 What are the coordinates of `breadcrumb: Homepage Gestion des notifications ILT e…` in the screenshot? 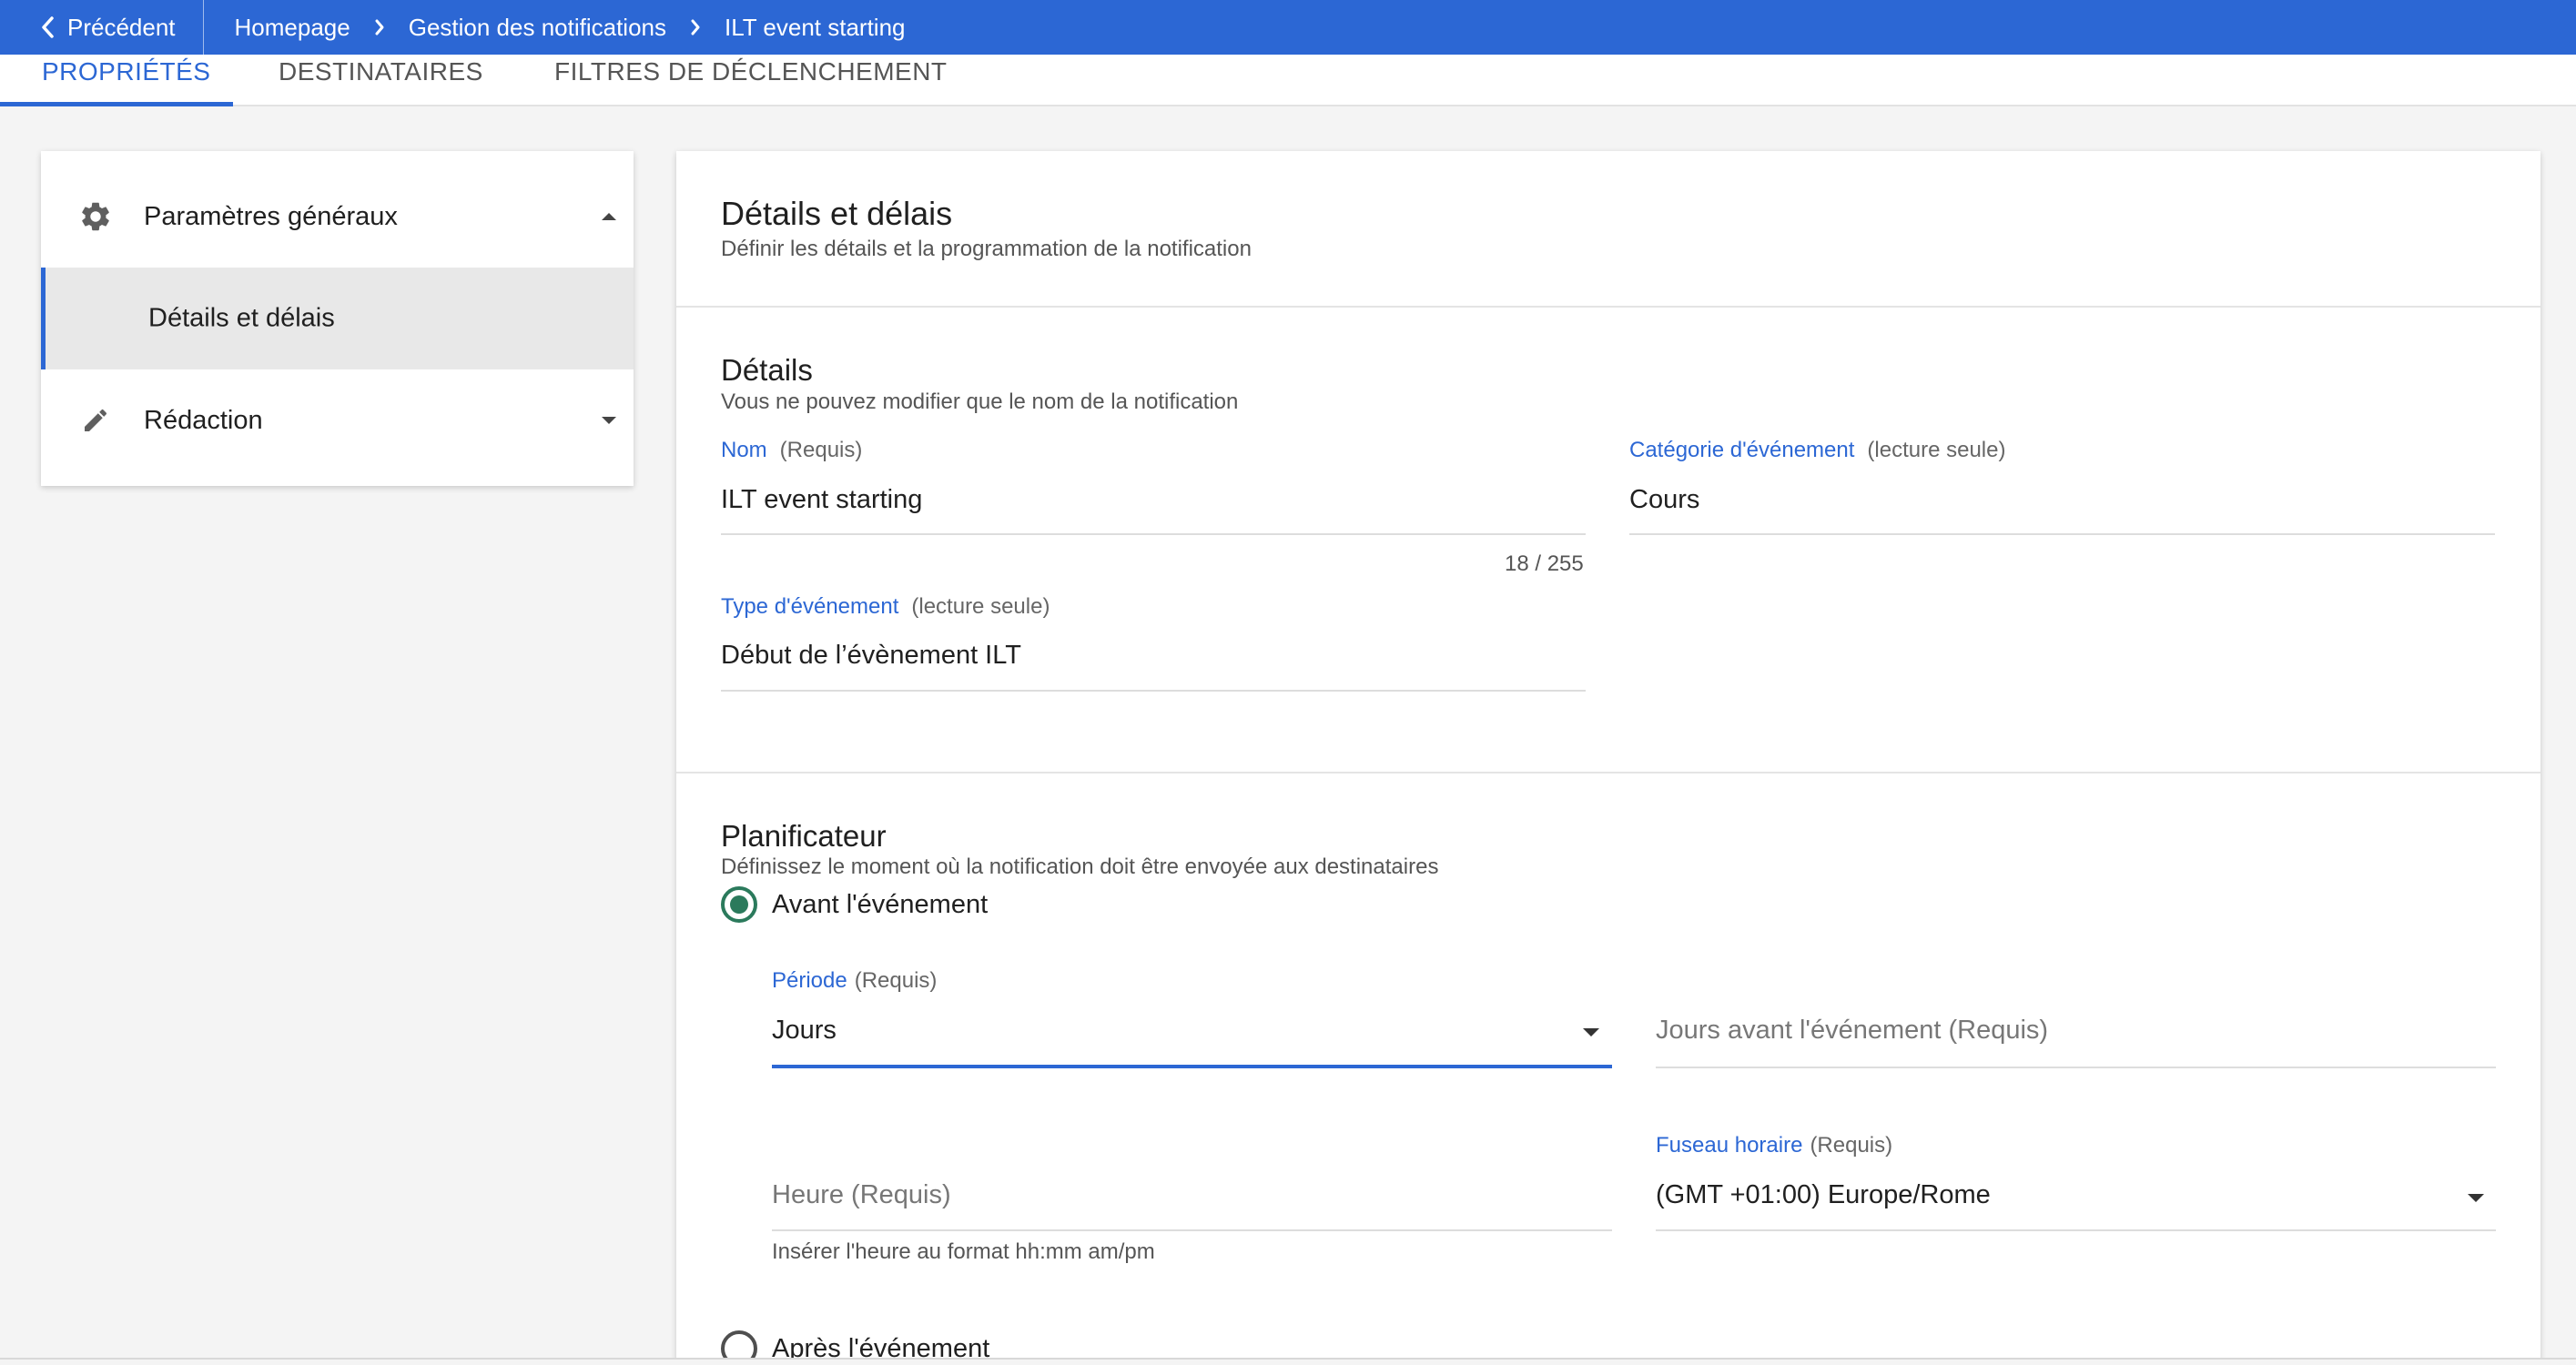 It's located at (555, 28).